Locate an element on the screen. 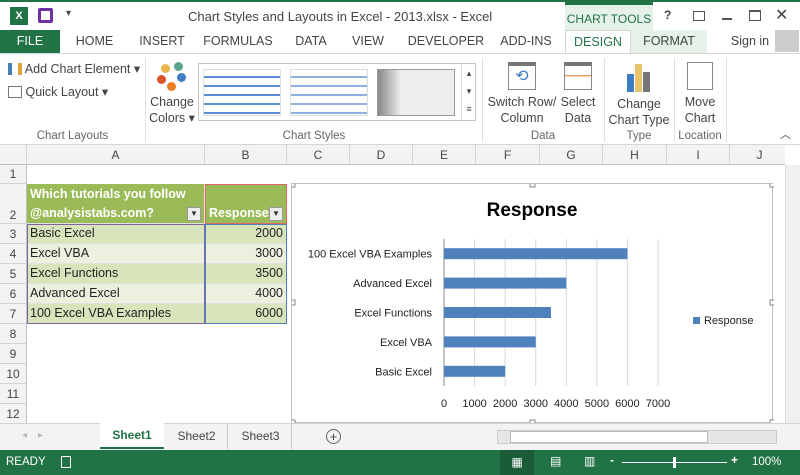 The height and width of the screenshot is (475, 800). column-header: E is located at coordinates (444, 155).